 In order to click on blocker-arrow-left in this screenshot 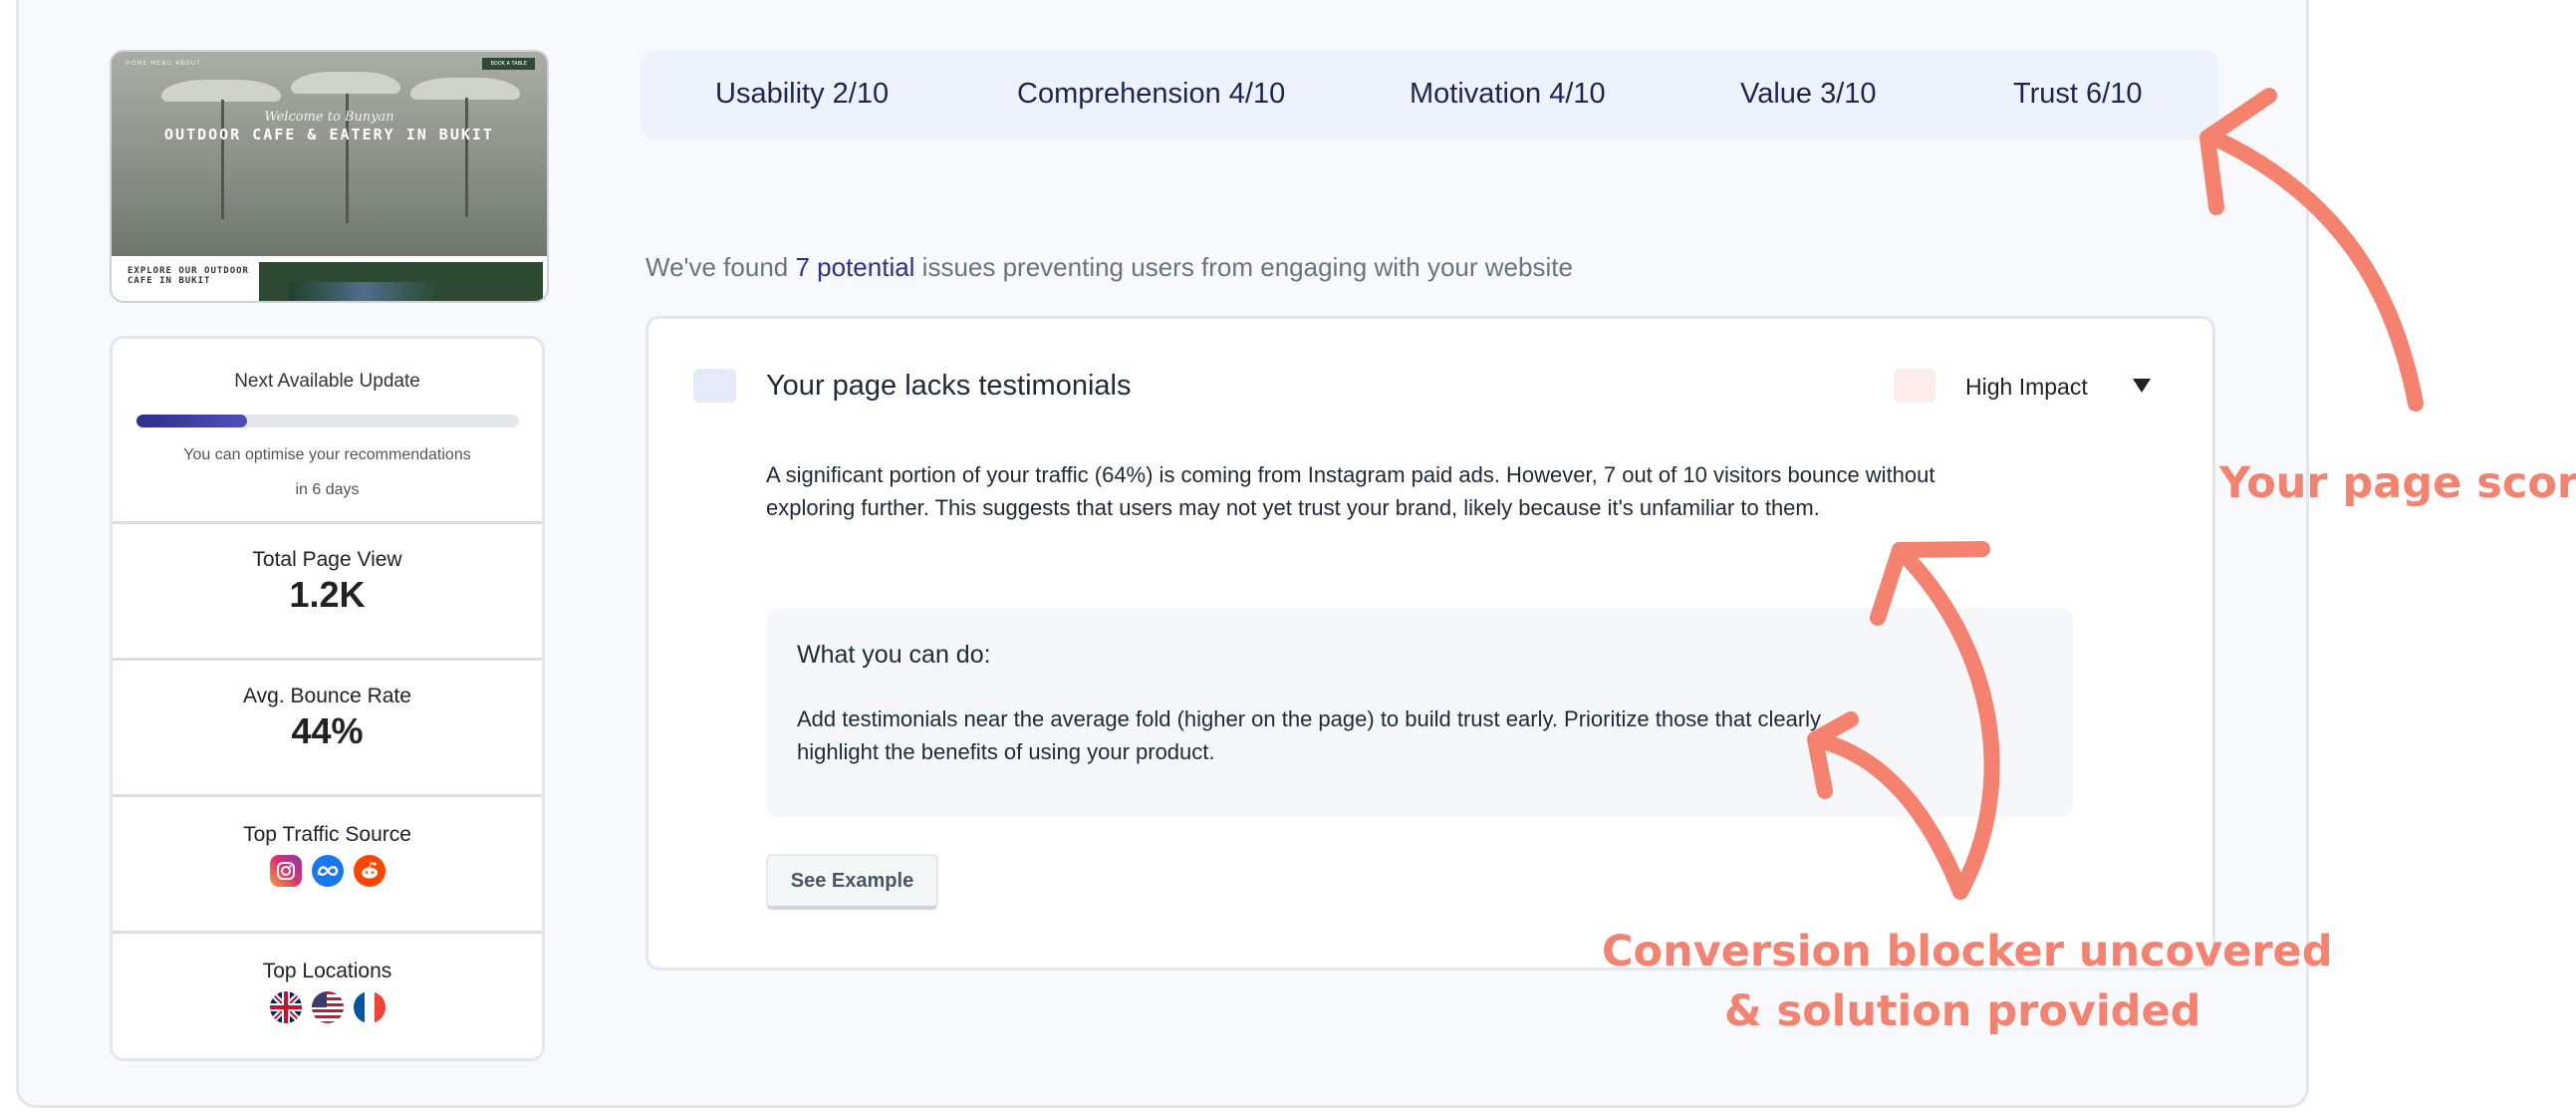, I will do `click(1887, 815)`.